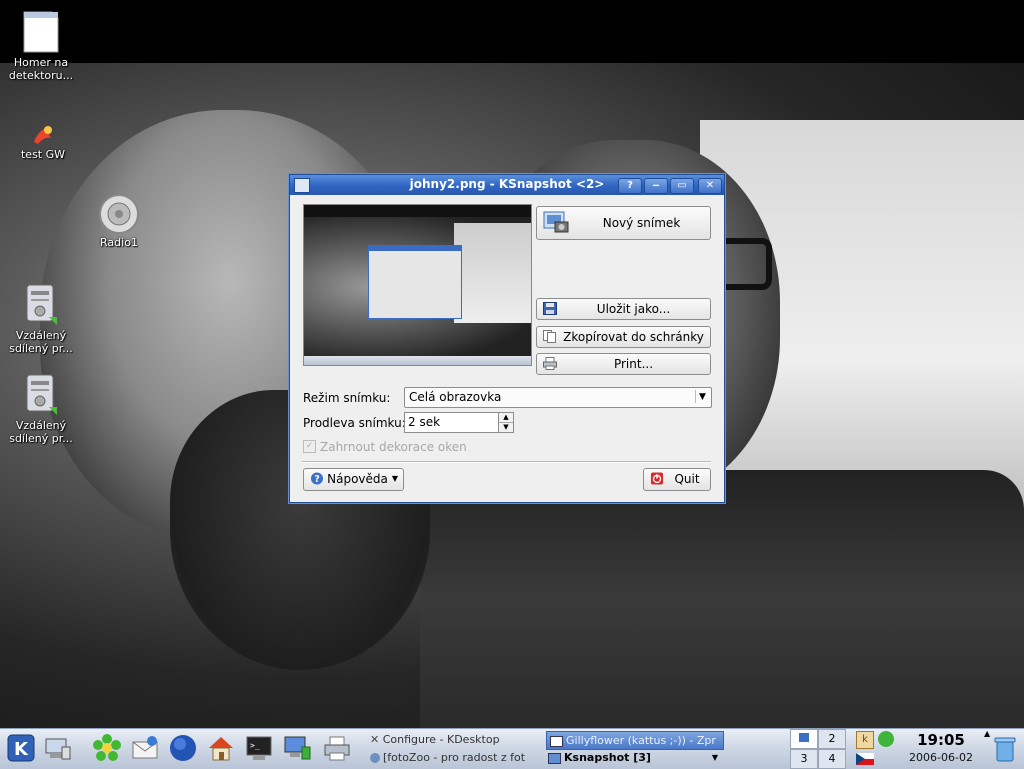 Image resolution: width=1024 pixels, height=769 pixels. Describe the element at coordinates (357, 479) in the screenshot. I see `help-label: Nápověda` at that location.